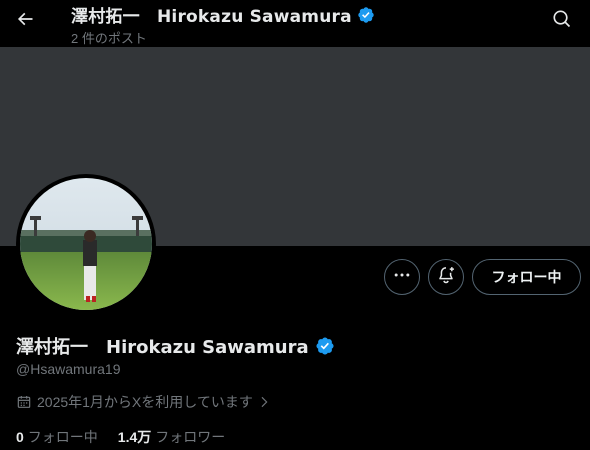  Describe the element at coordinates (109, 38) in the screenshot. I see `post-count: 2 件のポスト` at that location.